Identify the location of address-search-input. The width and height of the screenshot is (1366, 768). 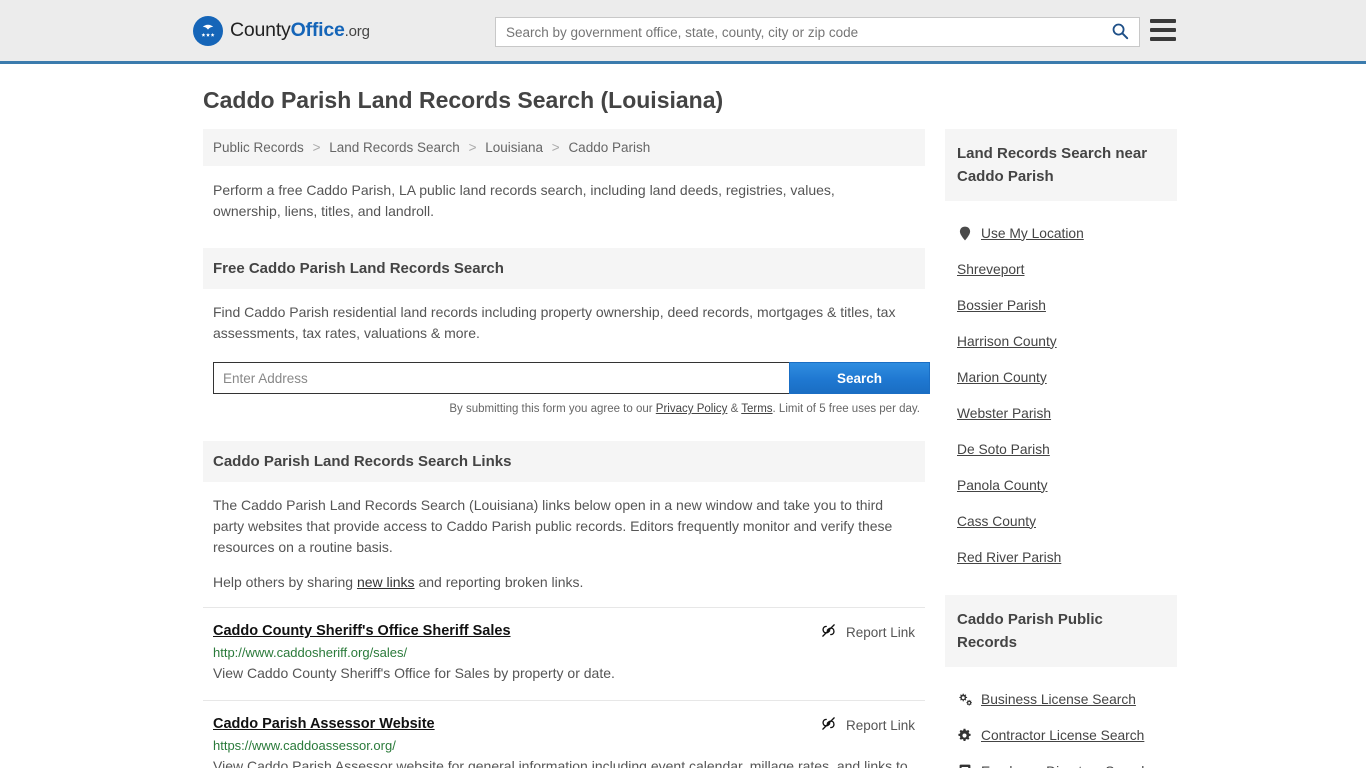
(501, 378).